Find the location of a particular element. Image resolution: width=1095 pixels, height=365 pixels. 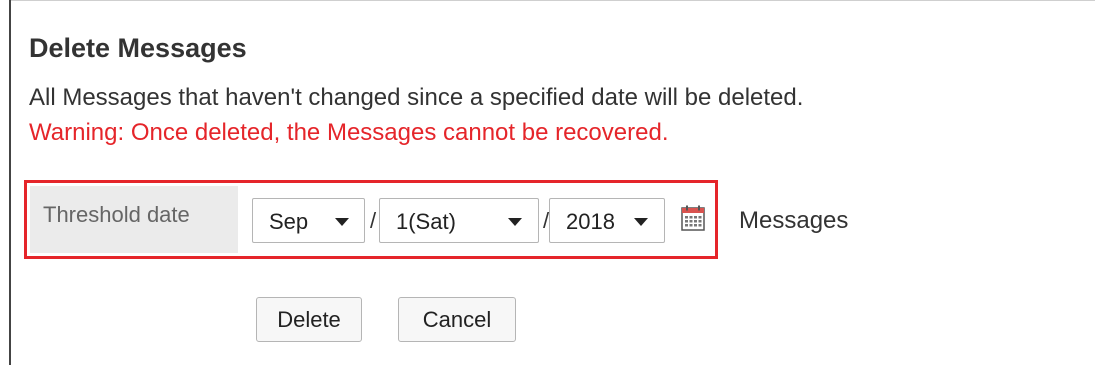

year-select: 2018 is located at coordinates (607, 220).